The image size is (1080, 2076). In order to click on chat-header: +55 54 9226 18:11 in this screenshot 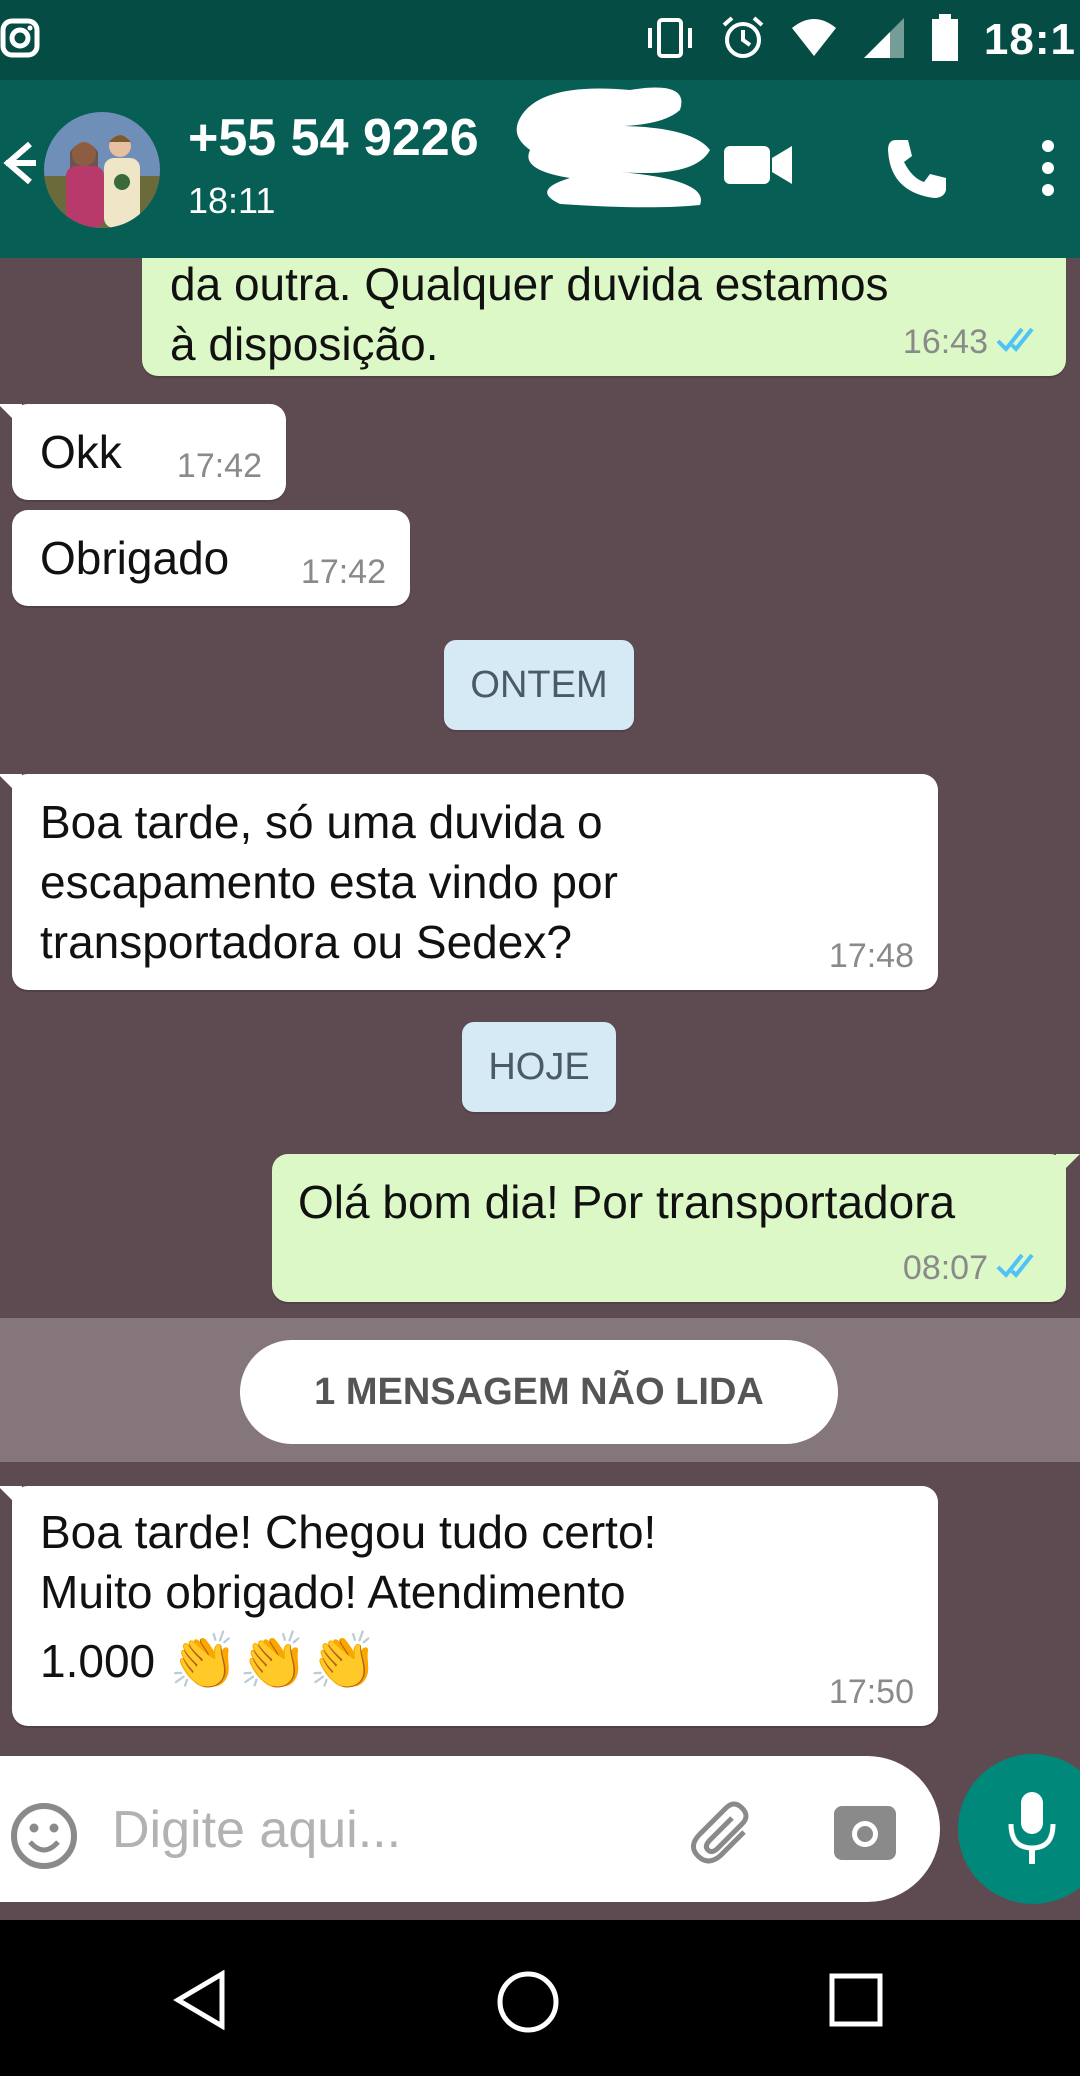, I will do `click(540, 169)`.